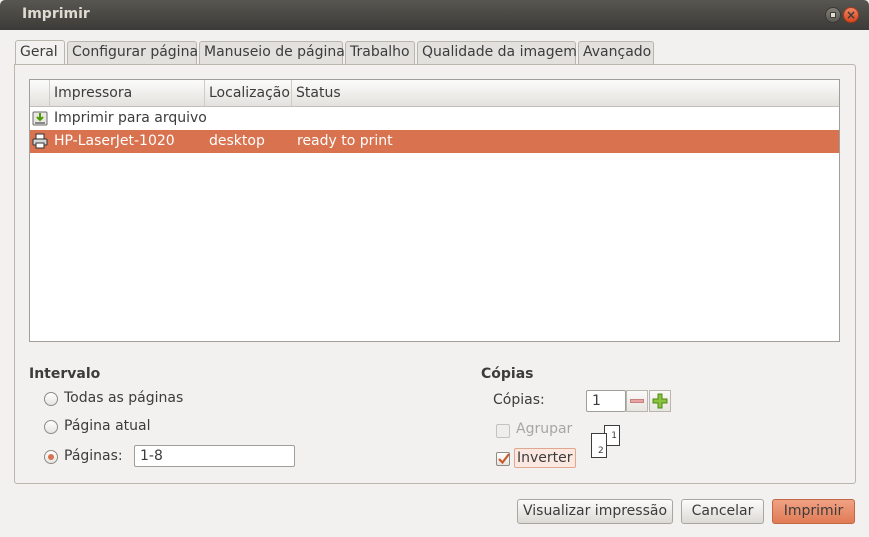 The image size is (869, 537). What do you see at coordinates (130, 118) in the screenshot?
I see `printer-name: Imprimir para arquivo` at bounding box center [130, 118].